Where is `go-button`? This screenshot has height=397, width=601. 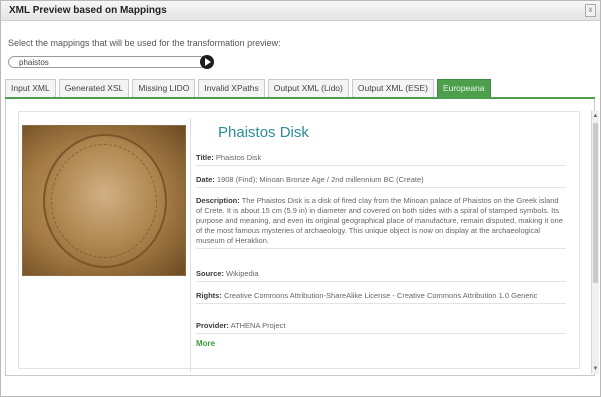 go-button is located at coordinates (207, 62).